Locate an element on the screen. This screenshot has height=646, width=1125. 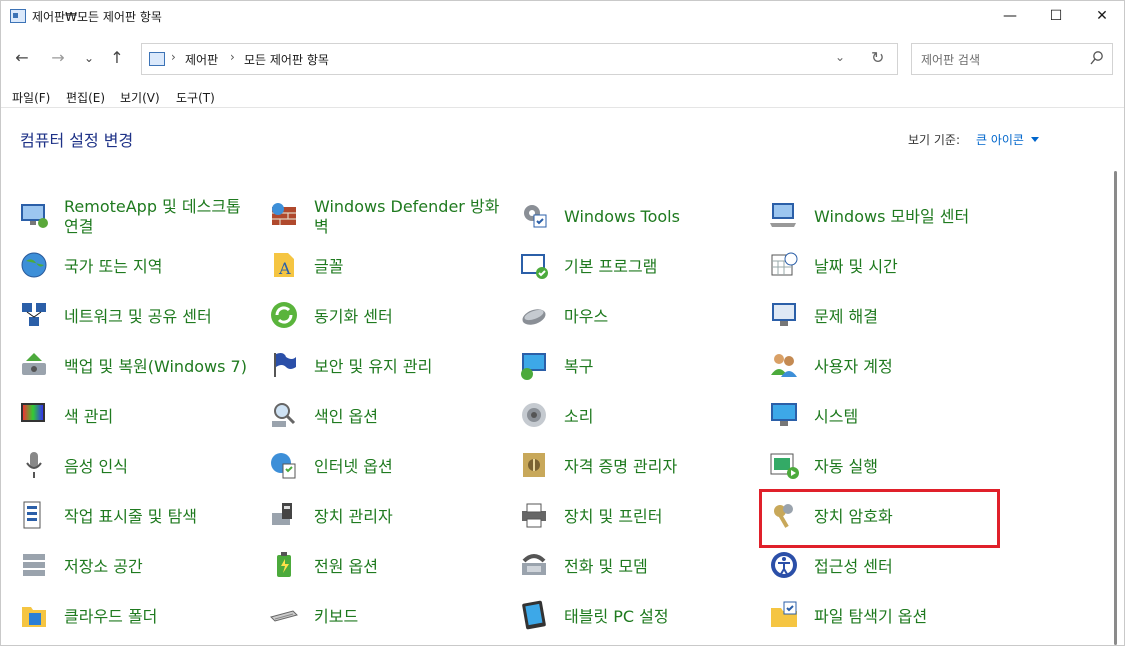
control-panel-item: 국가 또는 지역 is located at coordinates (136, 267).